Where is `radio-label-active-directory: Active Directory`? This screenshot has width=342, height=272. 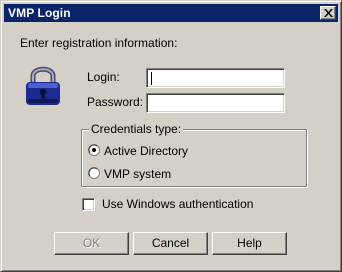 radio-label-active-directory: Active Directory is located at coordinates (146, 151).